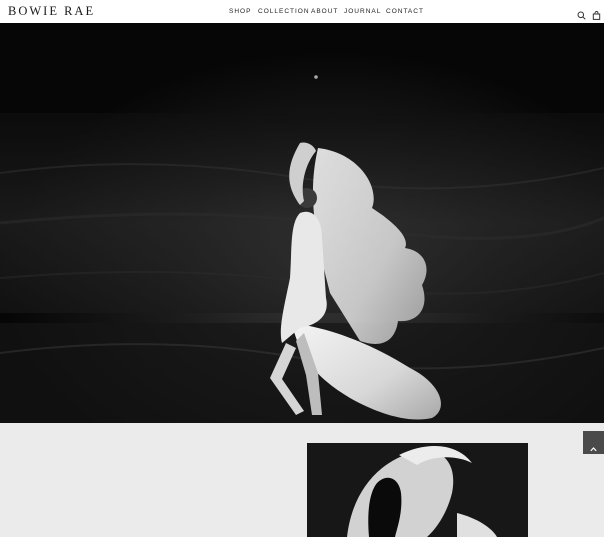  What do you see at coordinates (581, 13) in the screenshot?
I see `search-icon` at bounding box center [581, 13].